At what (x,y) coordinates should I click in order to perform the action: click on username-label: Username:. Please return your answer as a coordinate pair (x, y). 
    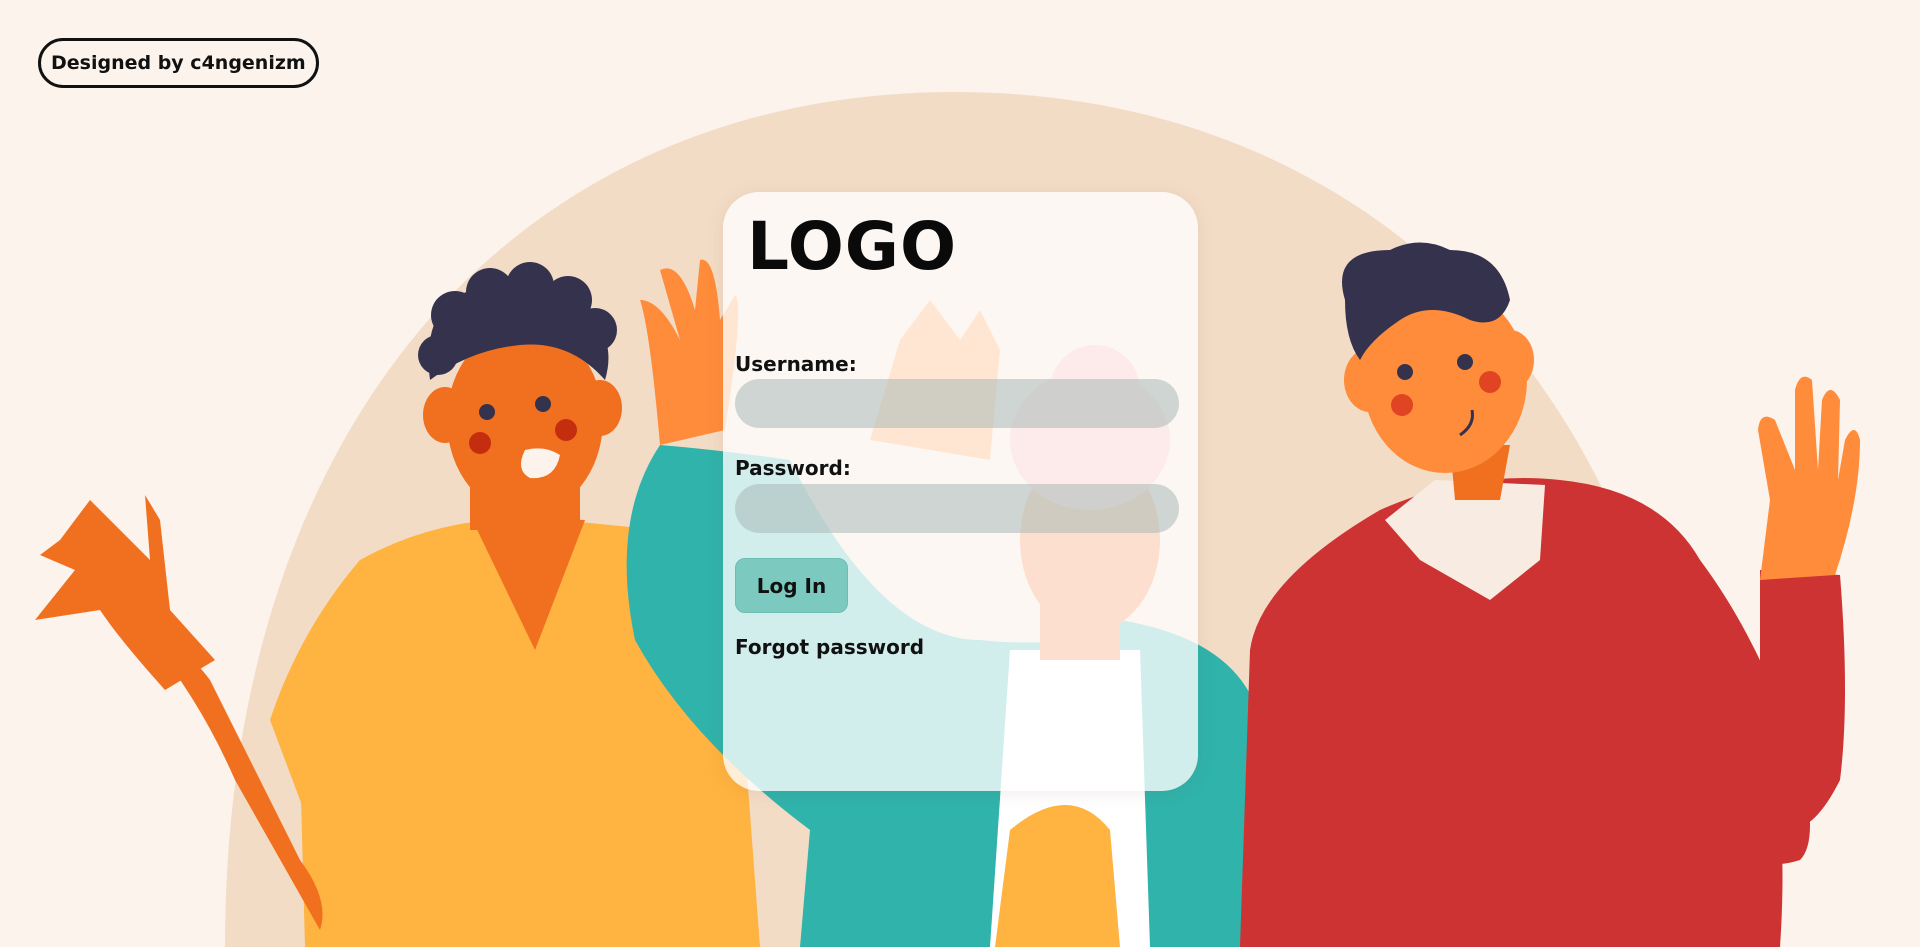
    Looking at the image, I should click on (796, 364).